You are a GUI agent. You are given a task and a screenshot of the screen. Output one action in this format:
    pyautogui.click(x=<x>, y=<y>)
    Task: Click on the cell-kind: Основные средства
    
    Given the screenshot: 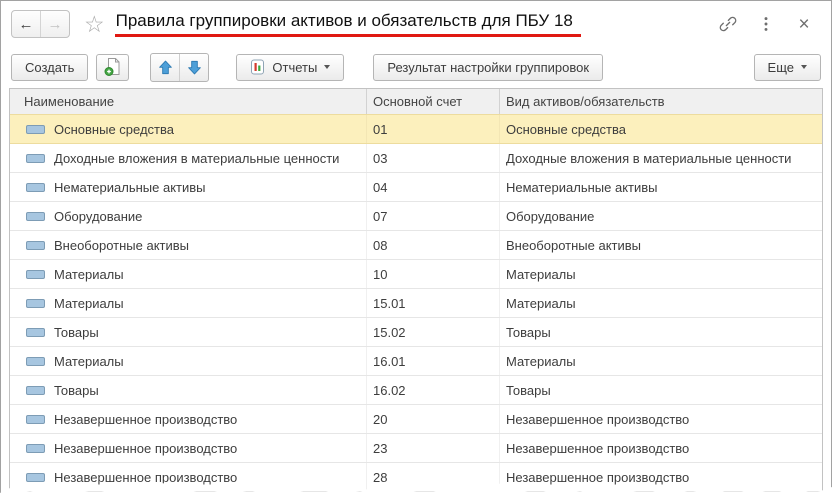 What is the action you would take?
    pyautogui.click(x=566, y=129)
    